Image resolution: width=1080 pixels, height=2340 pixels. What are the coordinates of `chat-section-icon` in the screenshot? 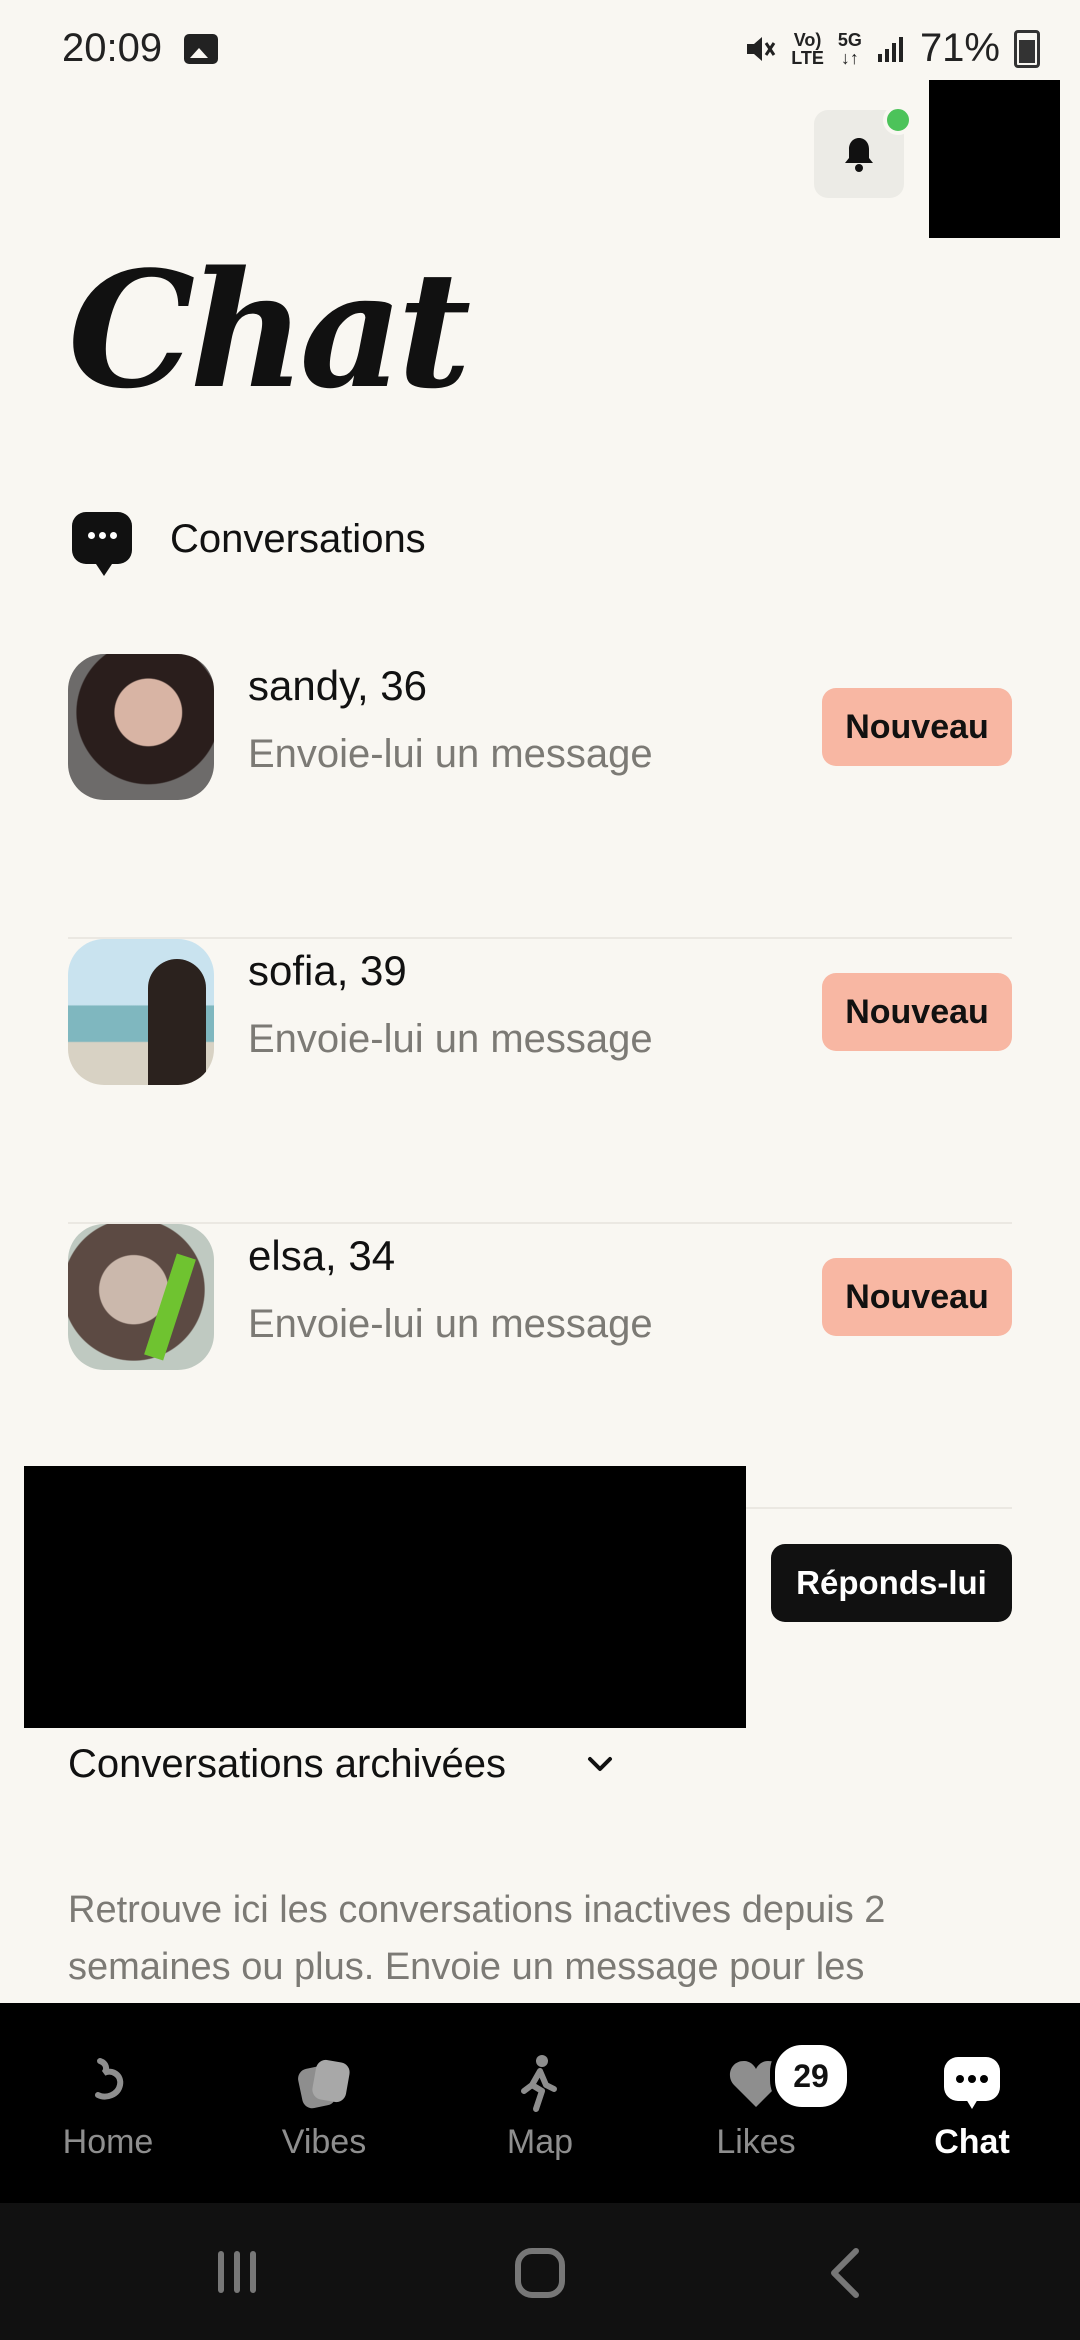 It's located at (102, 544).